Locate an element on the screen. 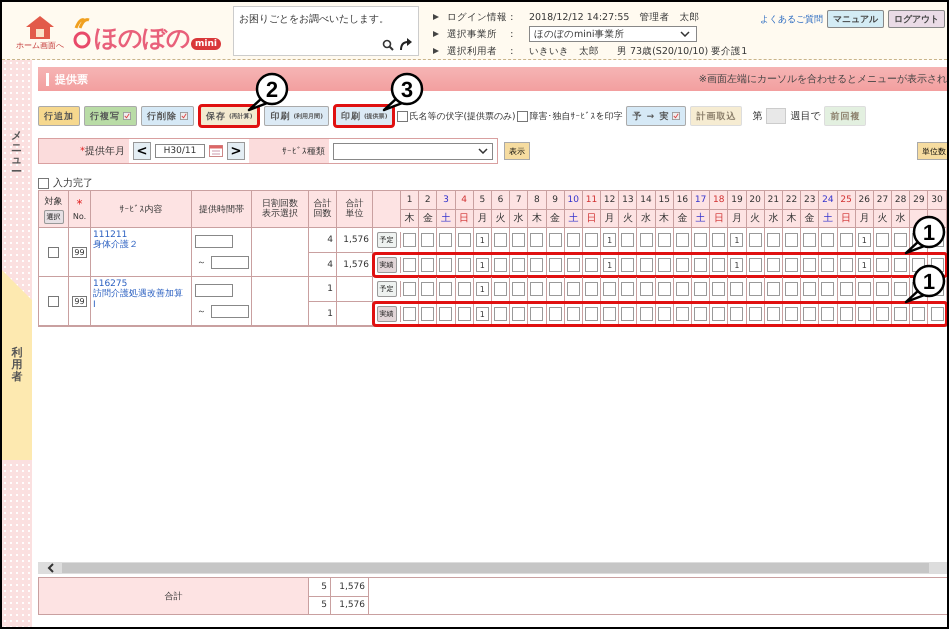 Image resolution: width=949 pixels, height=629 pixels. month-field: H30/11 is located at coordinates (180, 151).